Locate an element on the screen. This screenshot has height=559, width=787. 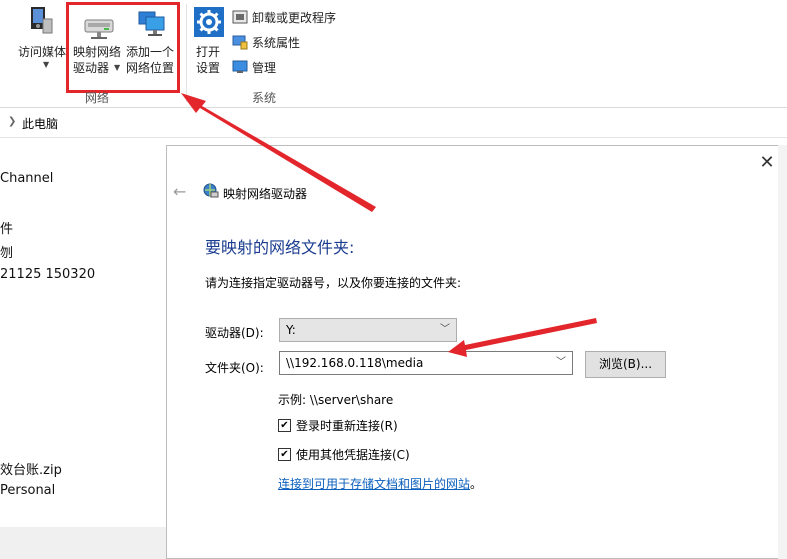
close-icon: ✕ is located at coordinates (767, 163).